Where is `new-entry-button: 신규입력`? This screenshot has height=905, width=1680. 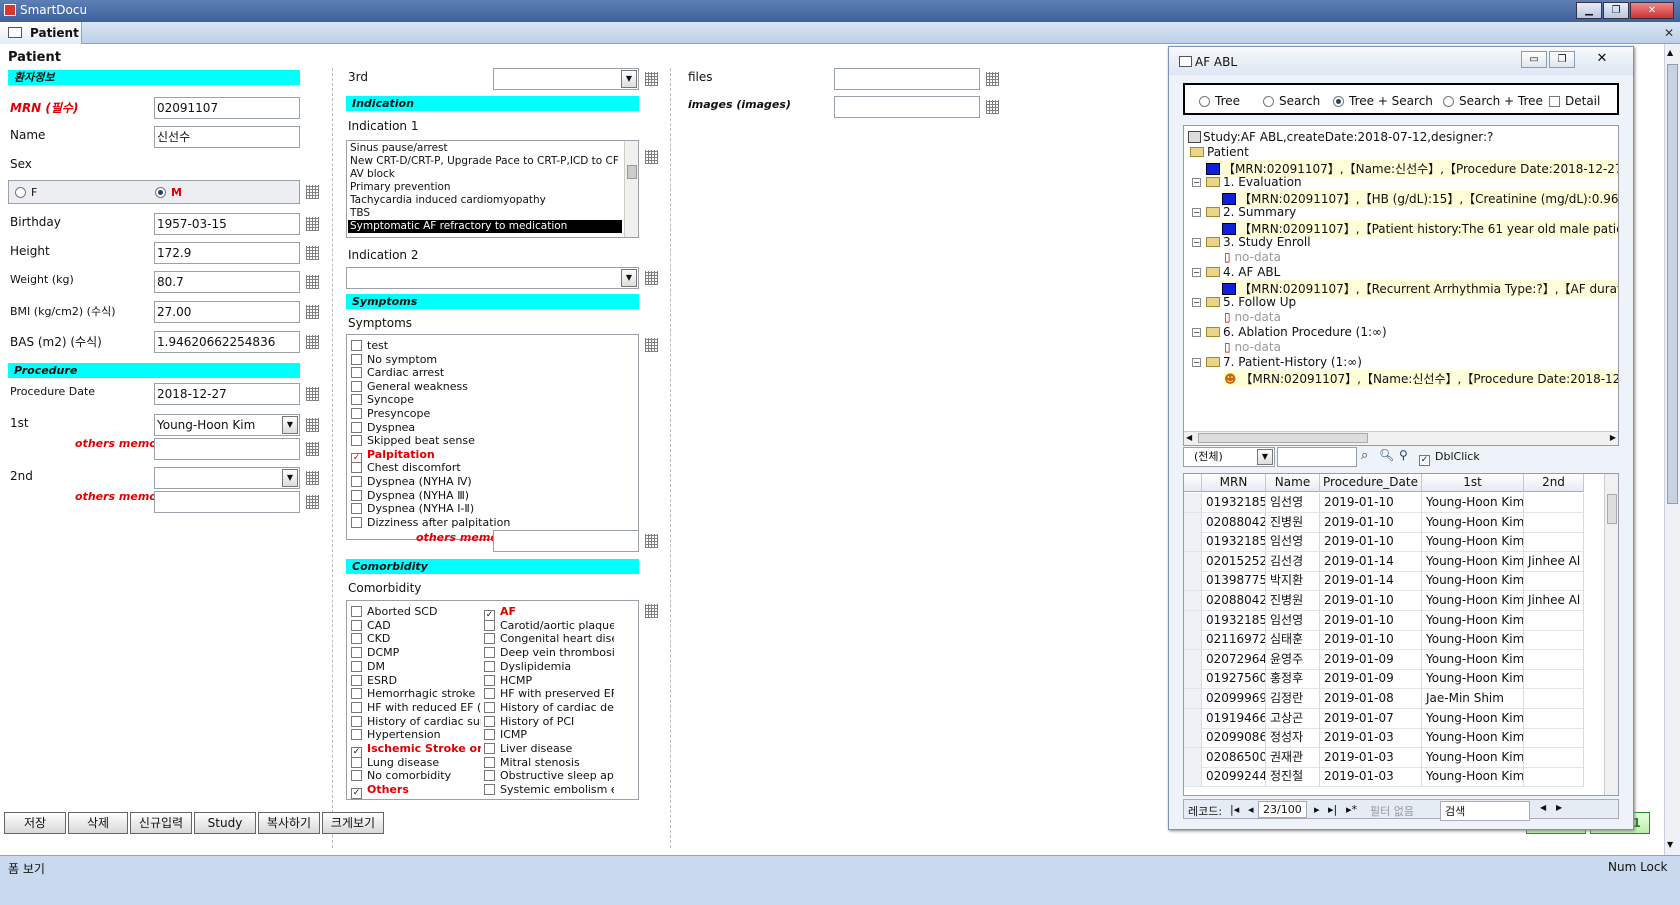
new-entry-button: 신규입력 is located at coordinates (161, 823).